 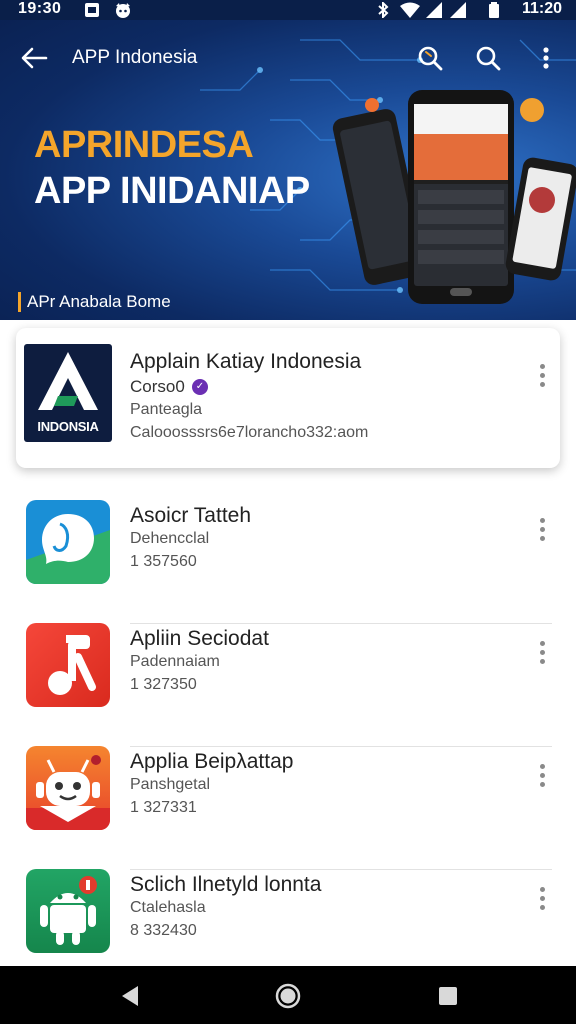 I want to click on app-icon-robot, so click(x=68, y=788).